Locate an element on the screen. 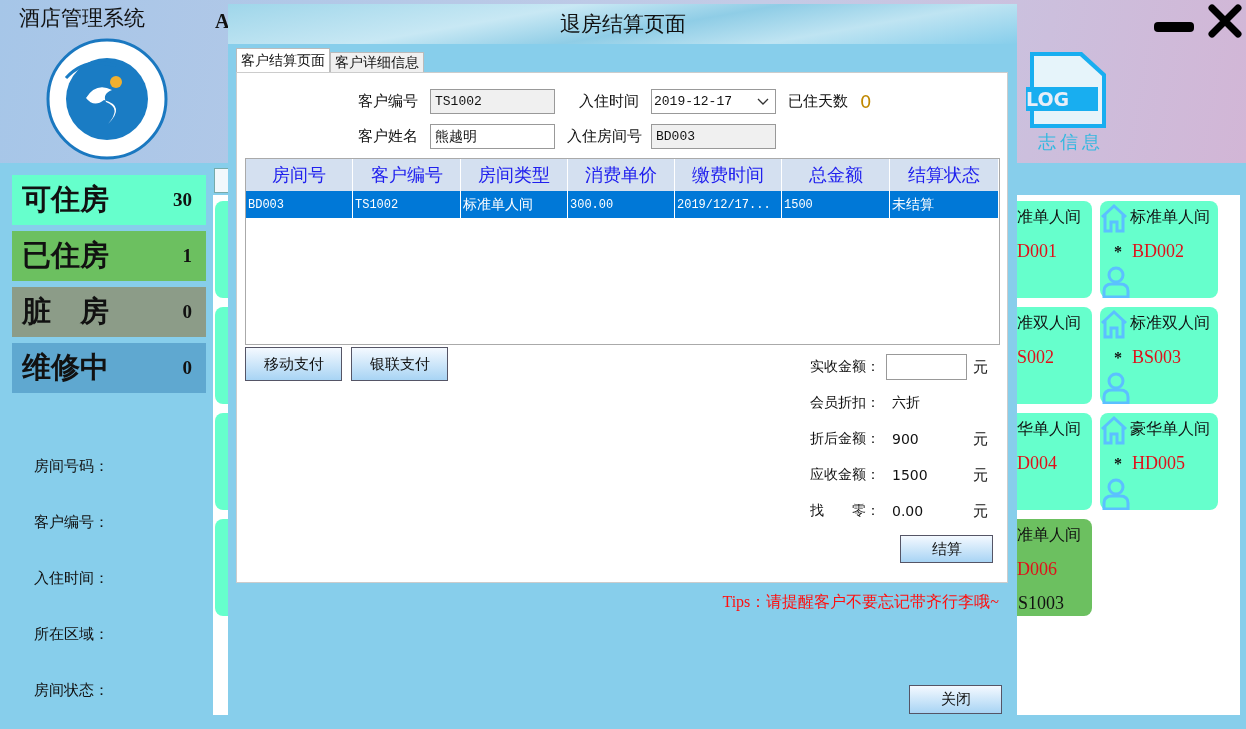 Image resolution: width=1246 pixels, height=729 pixels. app-title: 酒店管理系统 is located at coordinates (82, 18).